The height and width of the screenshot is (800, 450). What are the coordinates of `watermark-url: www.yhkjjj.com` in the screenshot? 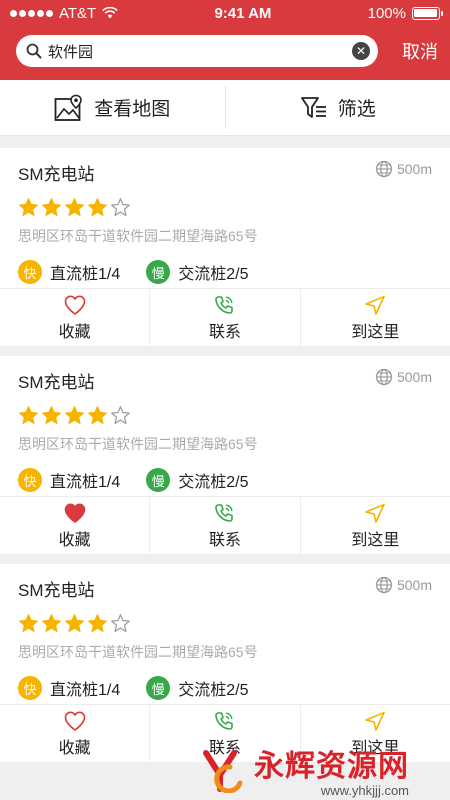 It's located at (364, 790).